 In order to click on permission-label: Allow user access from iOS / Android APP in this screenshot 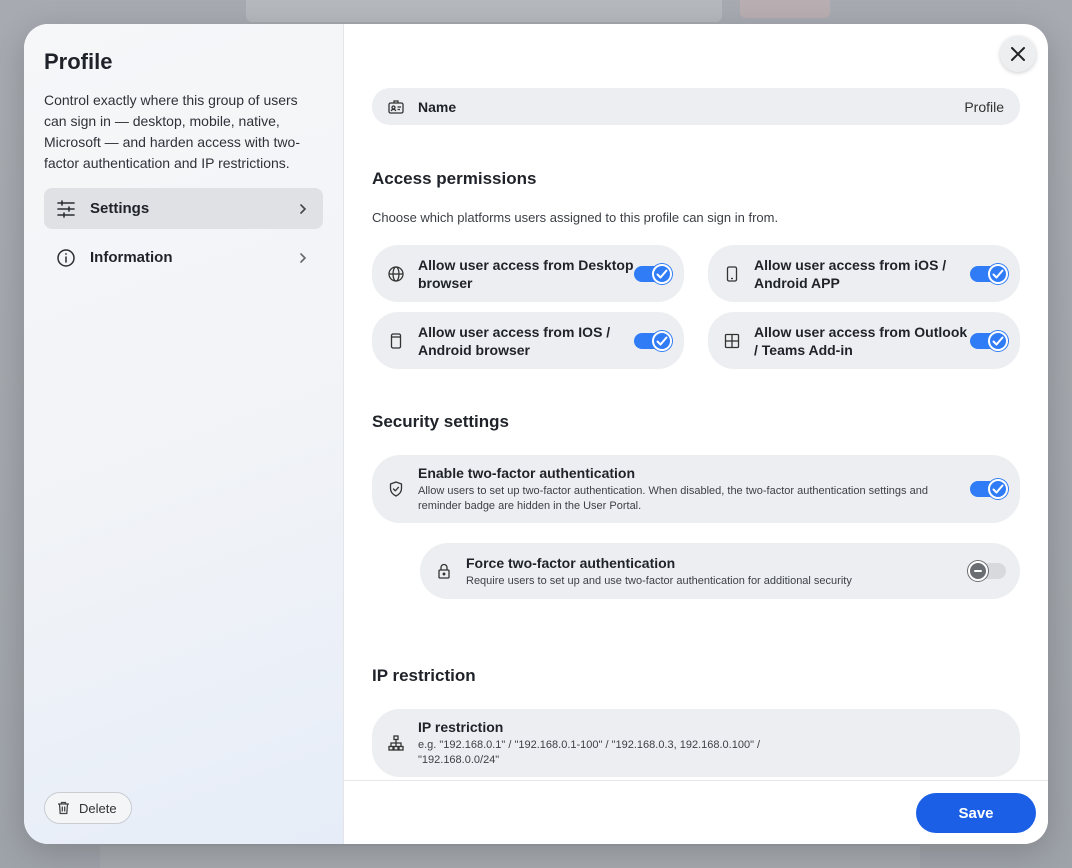, I will do `click(850, 273)`.